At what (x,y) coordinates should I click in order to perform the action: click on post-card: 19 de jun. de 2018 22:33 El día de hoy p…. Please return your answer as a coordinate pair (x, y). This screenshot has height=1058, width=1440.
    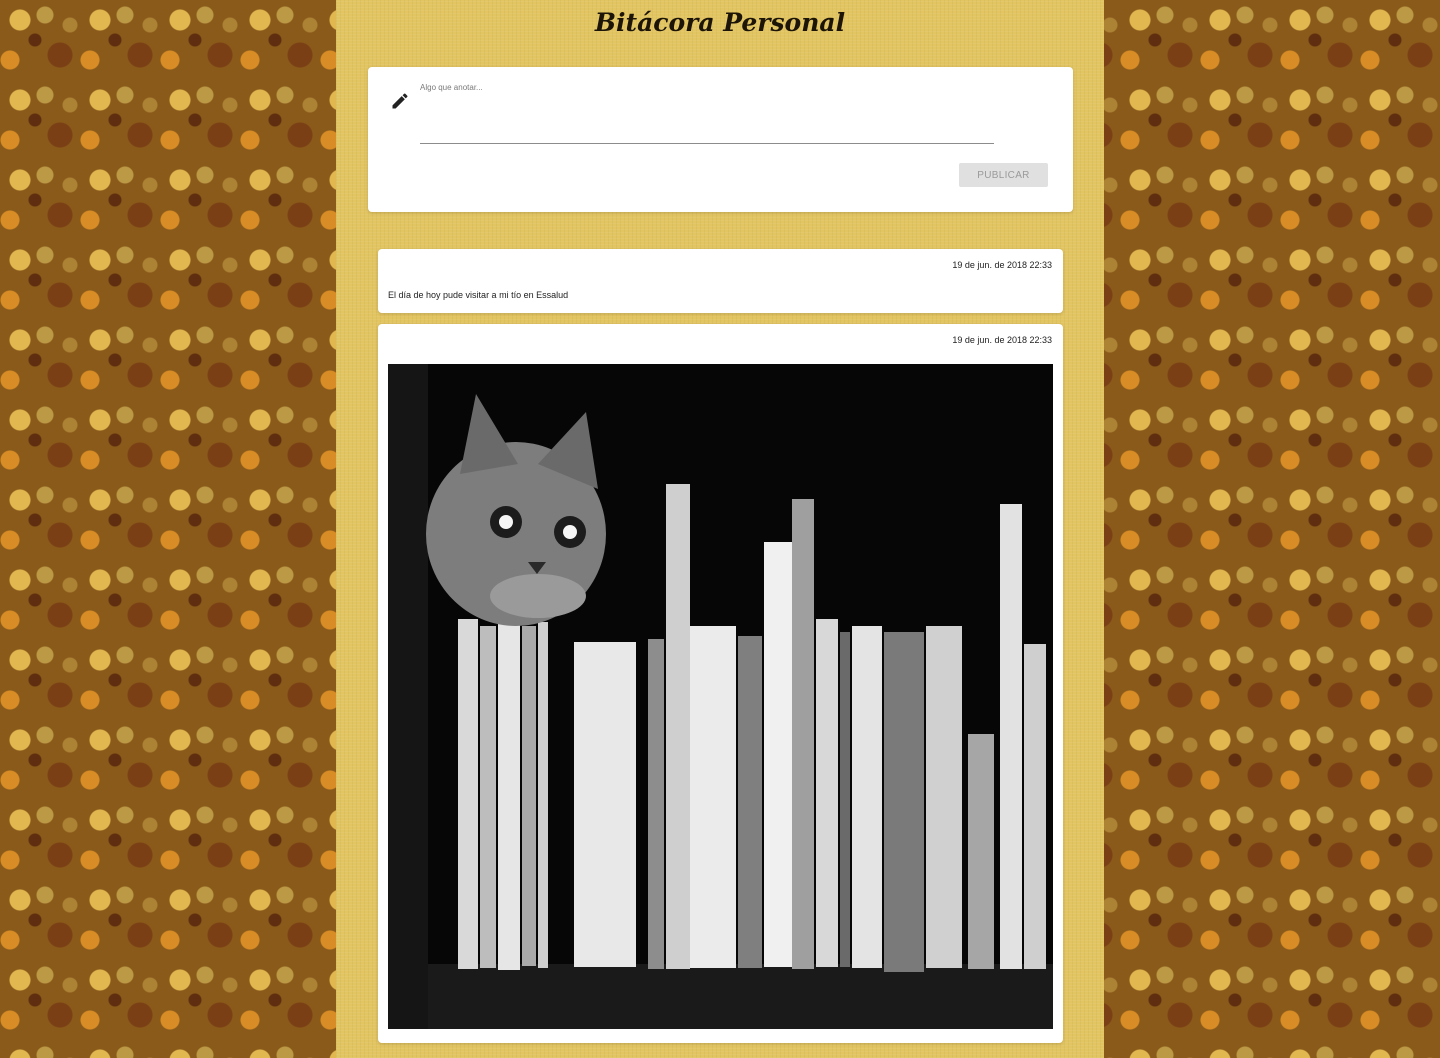
    Looking at the image, I should click on (720, 281).